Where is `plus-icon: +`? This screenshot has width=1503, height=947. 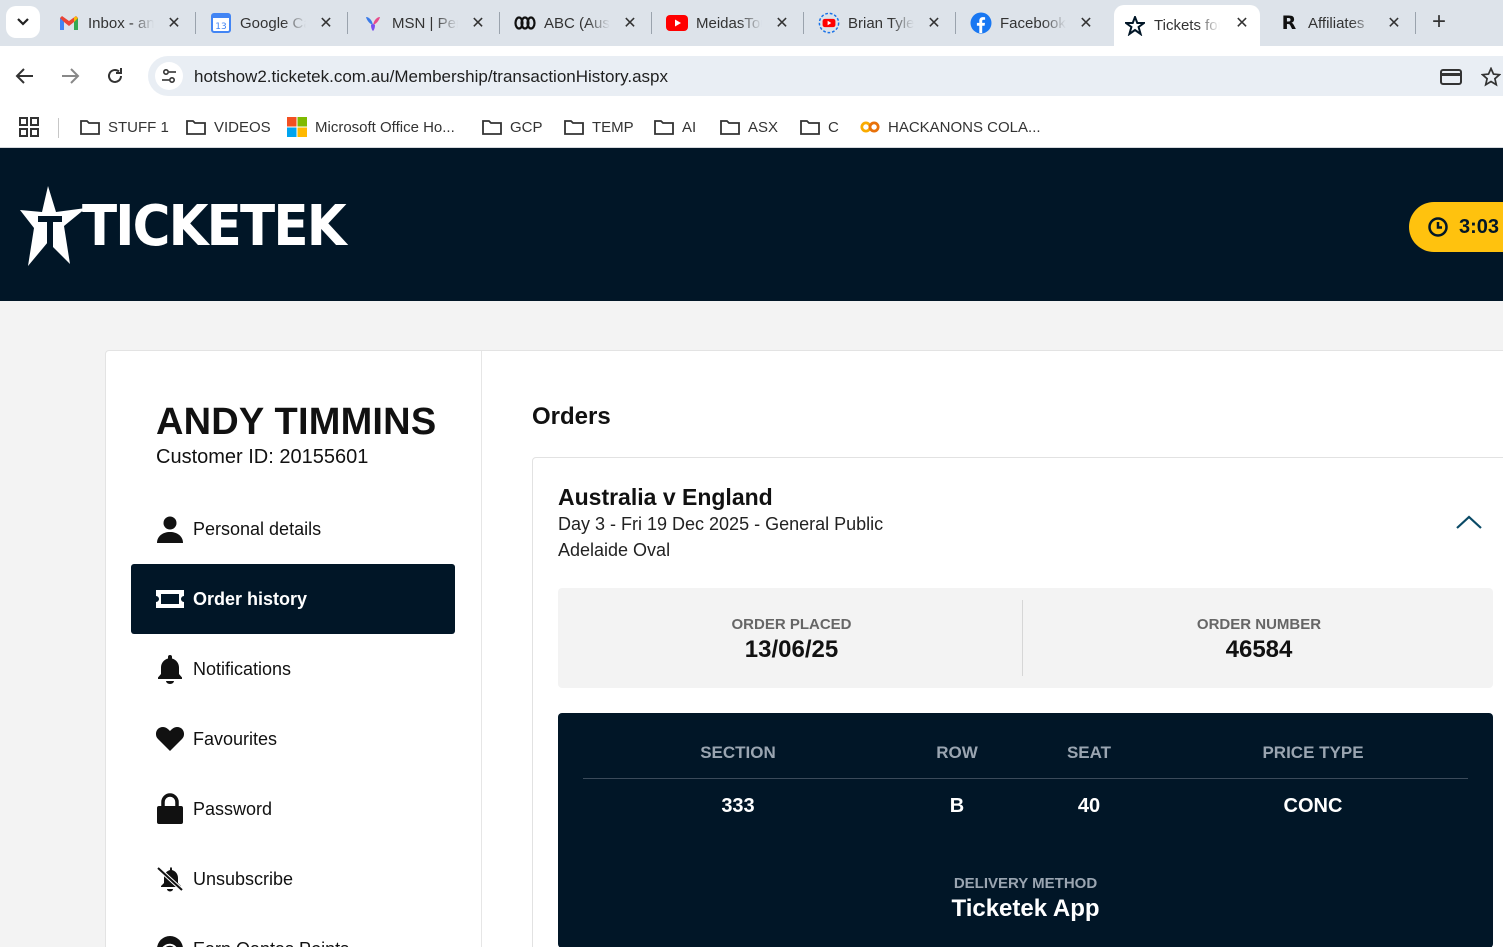 plus-icon: + is located at coordinates (1438, 21).